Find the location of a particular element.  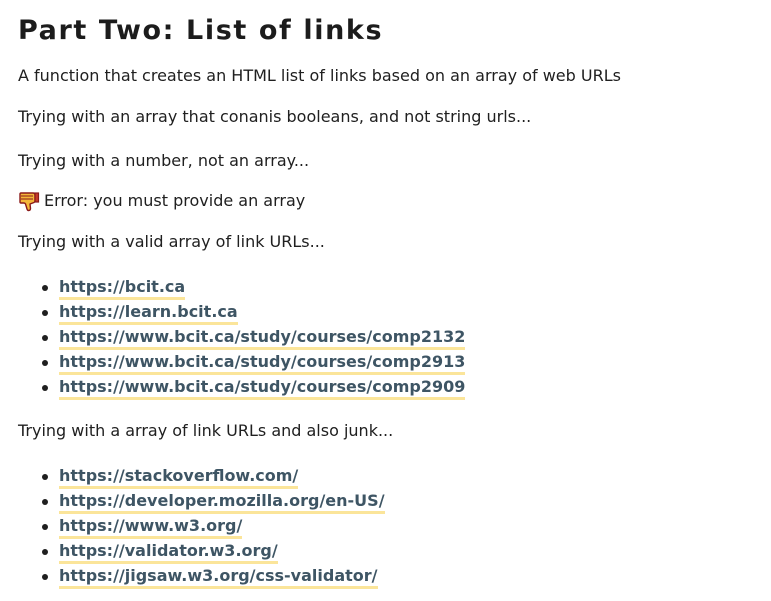

list-item: https://developer.mozilla.org/en-US/ is located at coordinates (213, 502).